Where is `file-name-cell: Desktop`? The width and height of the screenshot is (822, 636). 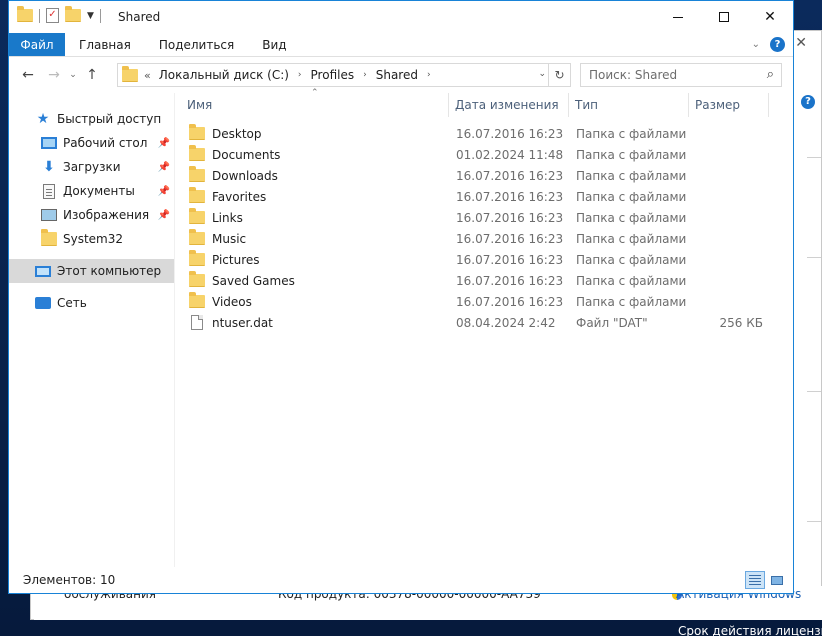 file-name-cell: Desktop is located at coordinates (225, 133).